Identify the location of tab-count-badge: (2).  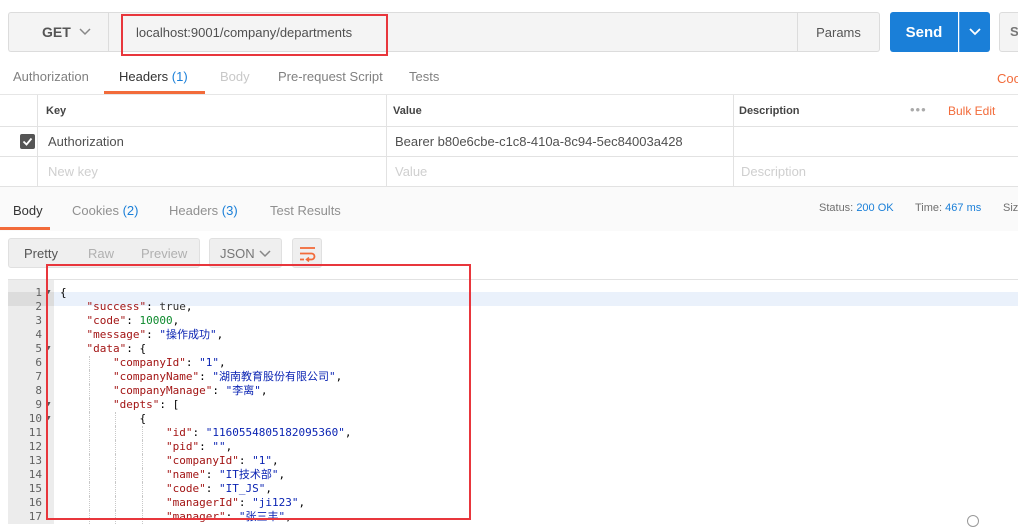
(130, 210).